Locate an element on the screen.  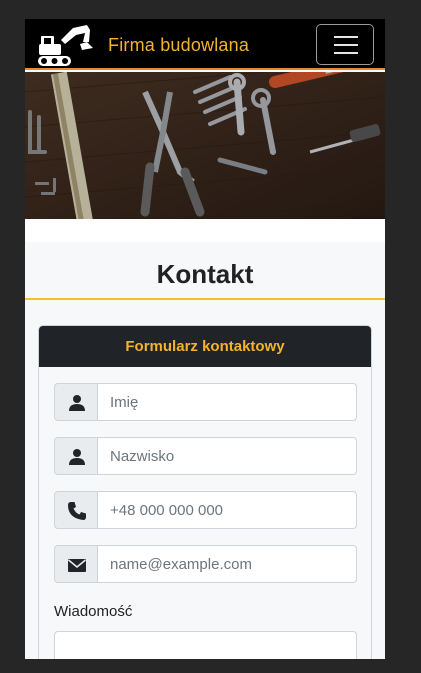
title-underline is located at coordinates (205, 299).